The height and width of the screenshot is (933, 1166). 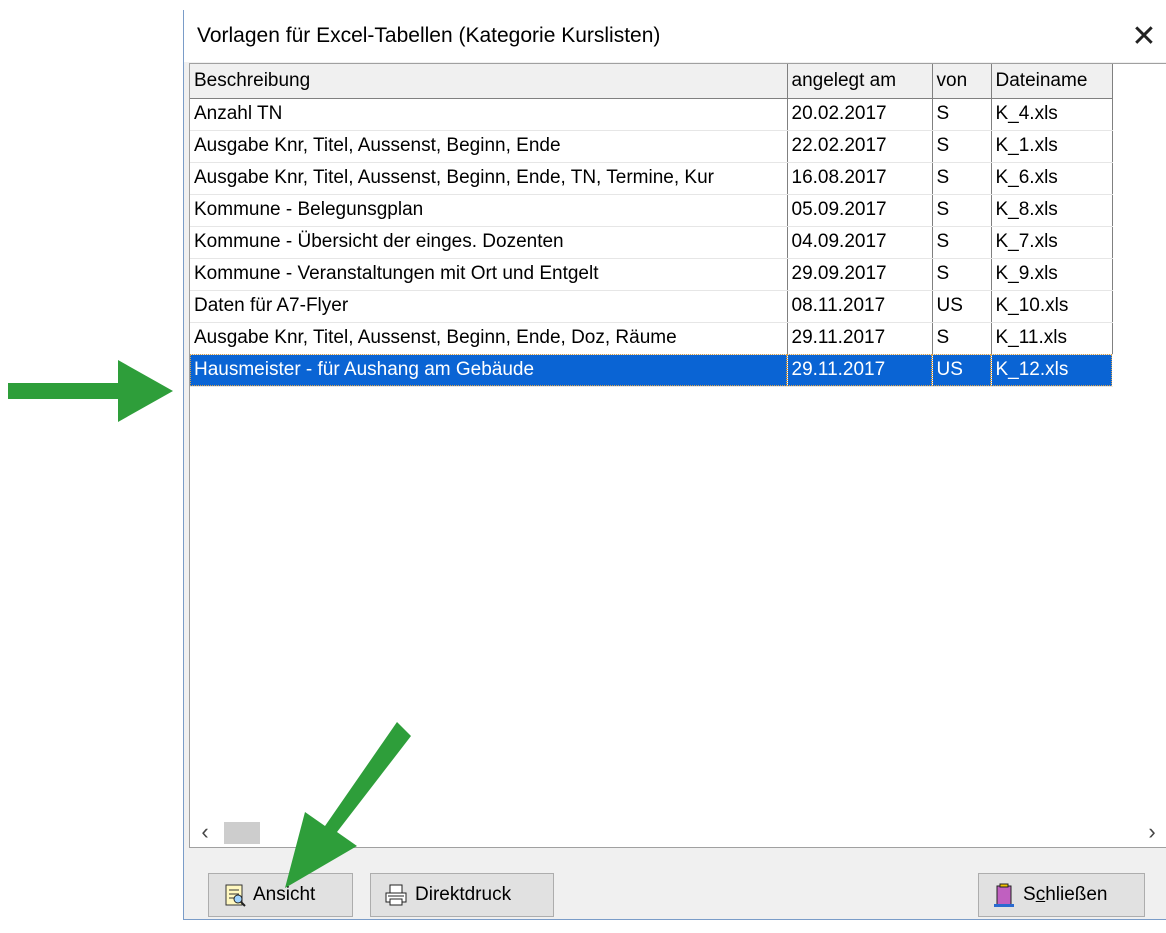 I want to click on cell-dateiname: K_8.xls, so click(x=1052, y=210).